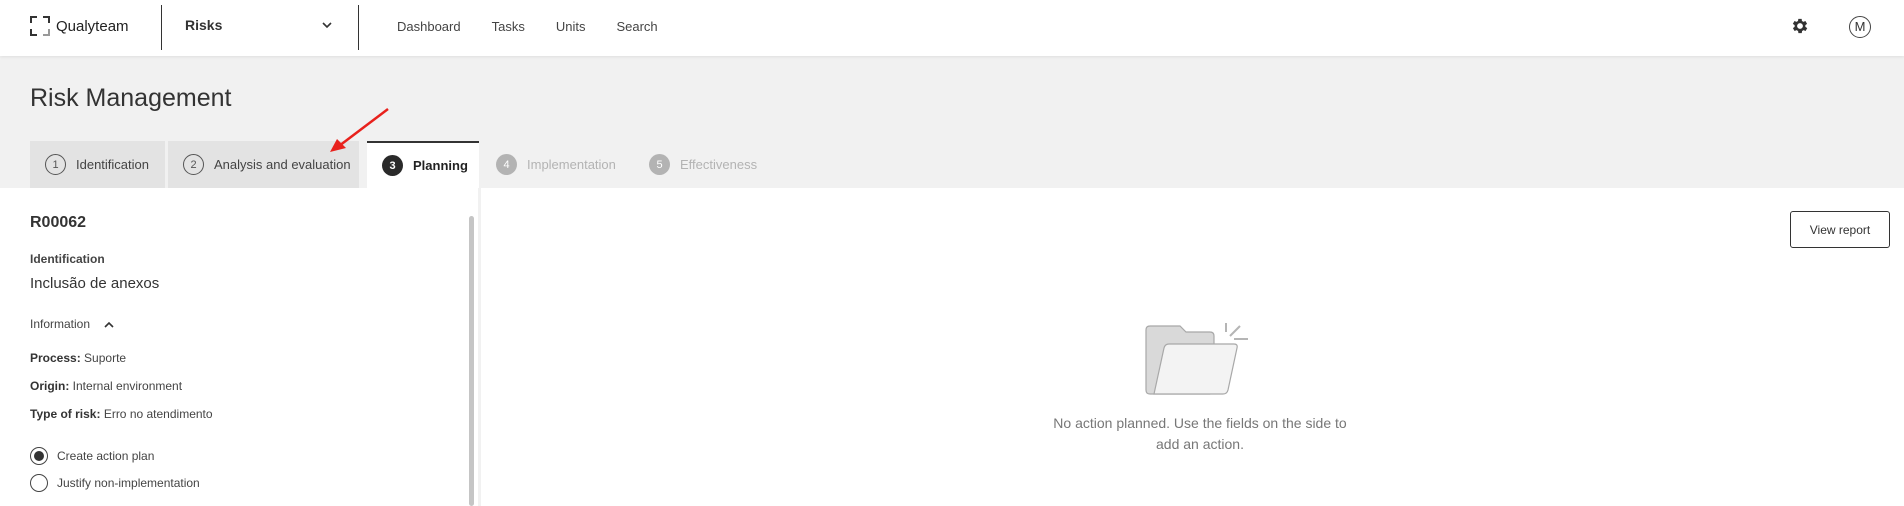 This screenshot has height=506, width=1904. I want to click on chevron-up-icon, so click(109, 324).